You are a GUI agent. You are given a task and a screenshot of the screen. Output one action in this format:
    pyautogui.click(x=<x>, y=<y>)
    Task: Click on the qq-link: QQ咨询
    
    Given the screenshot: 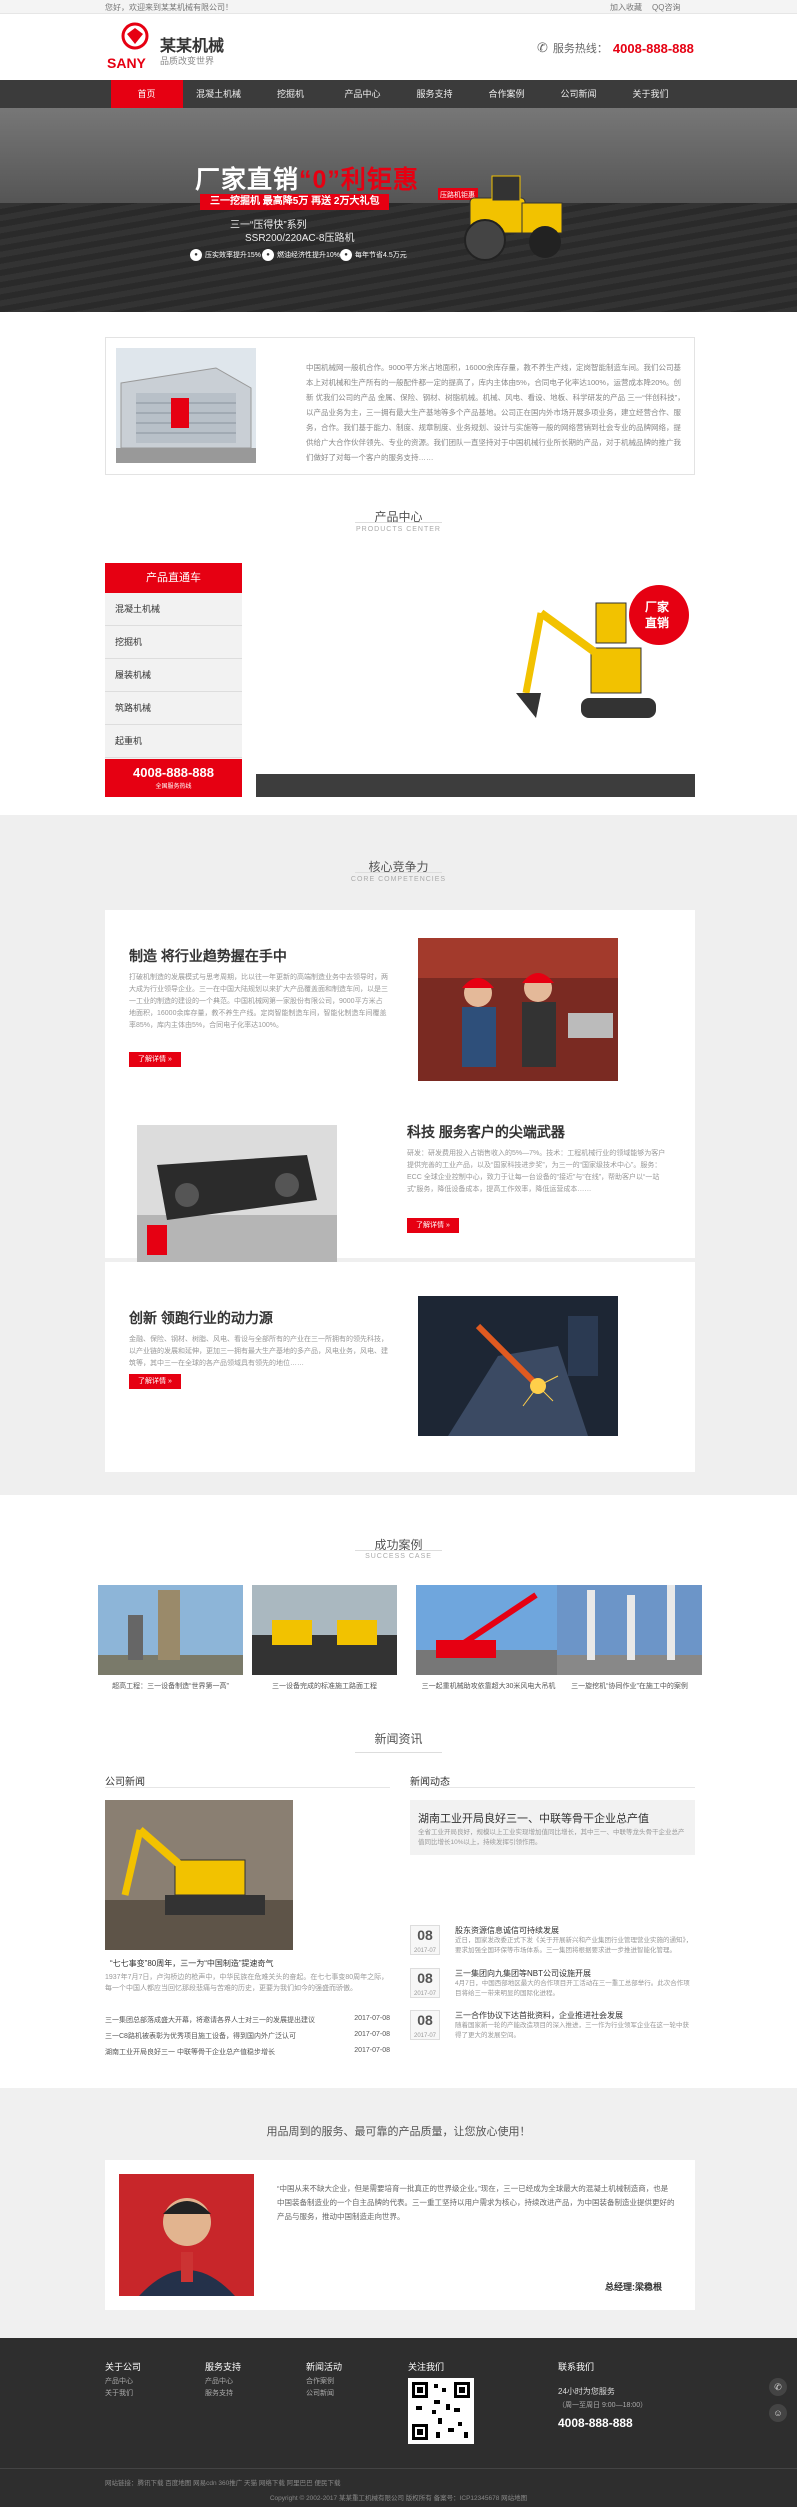 What is the action you would take?
    pyautogui.click(x=666, y=7)
    